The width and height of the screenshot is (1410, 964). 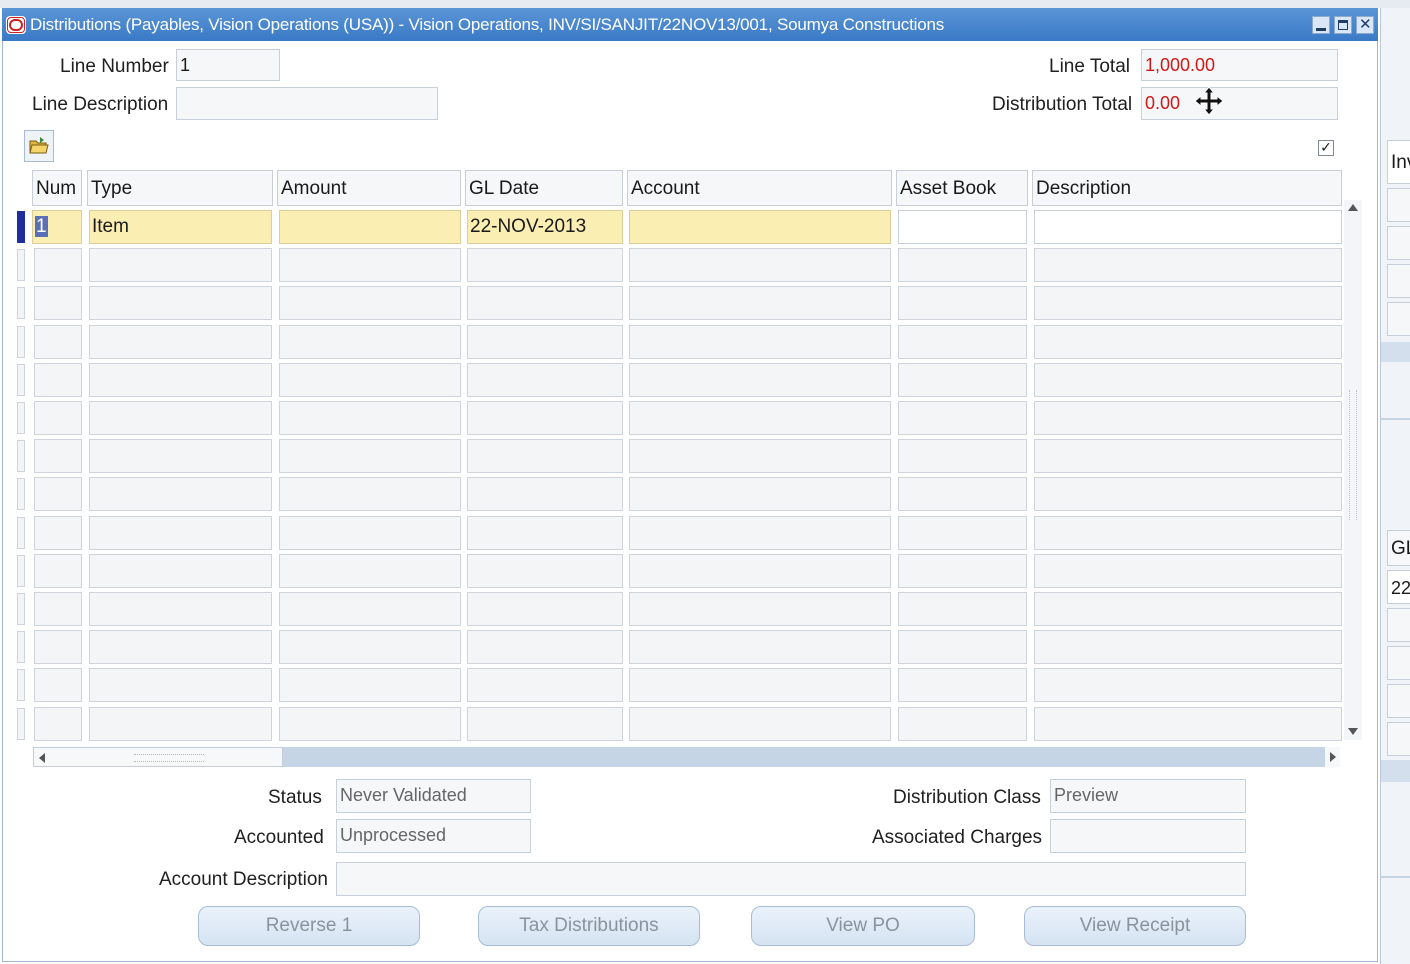 What do you see at coordinates (1398, 162) in the screenshot?
I see `background-tab: Inv` at bounding box center [1398, 162].